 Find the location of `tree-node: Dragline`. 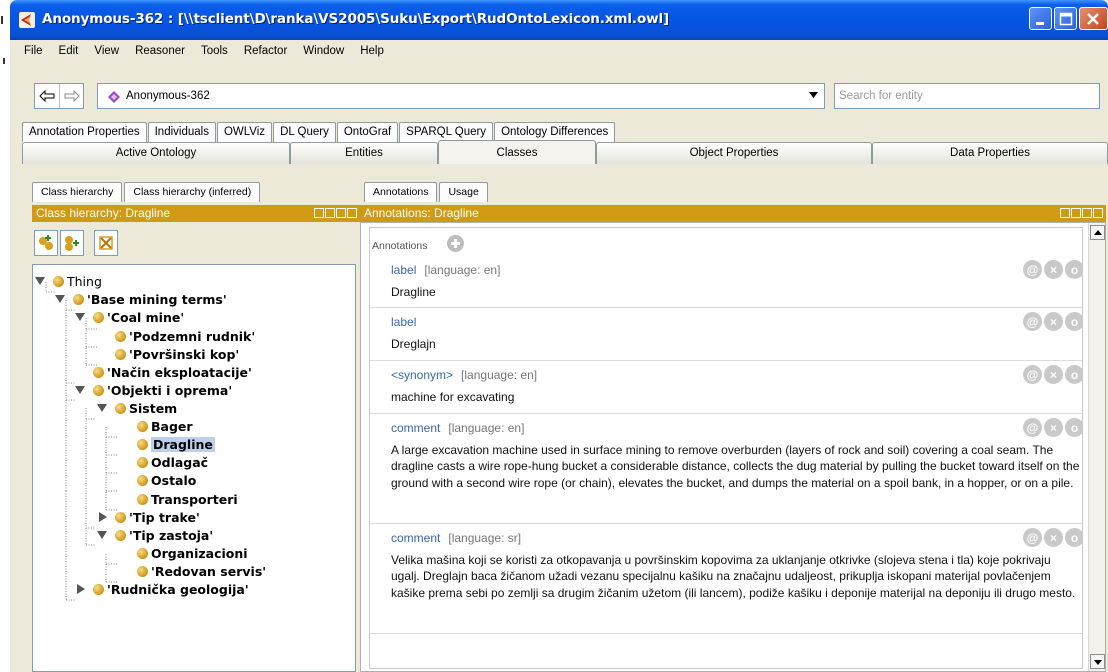

tree-node: Dragline is located at coordinates (176, 444).